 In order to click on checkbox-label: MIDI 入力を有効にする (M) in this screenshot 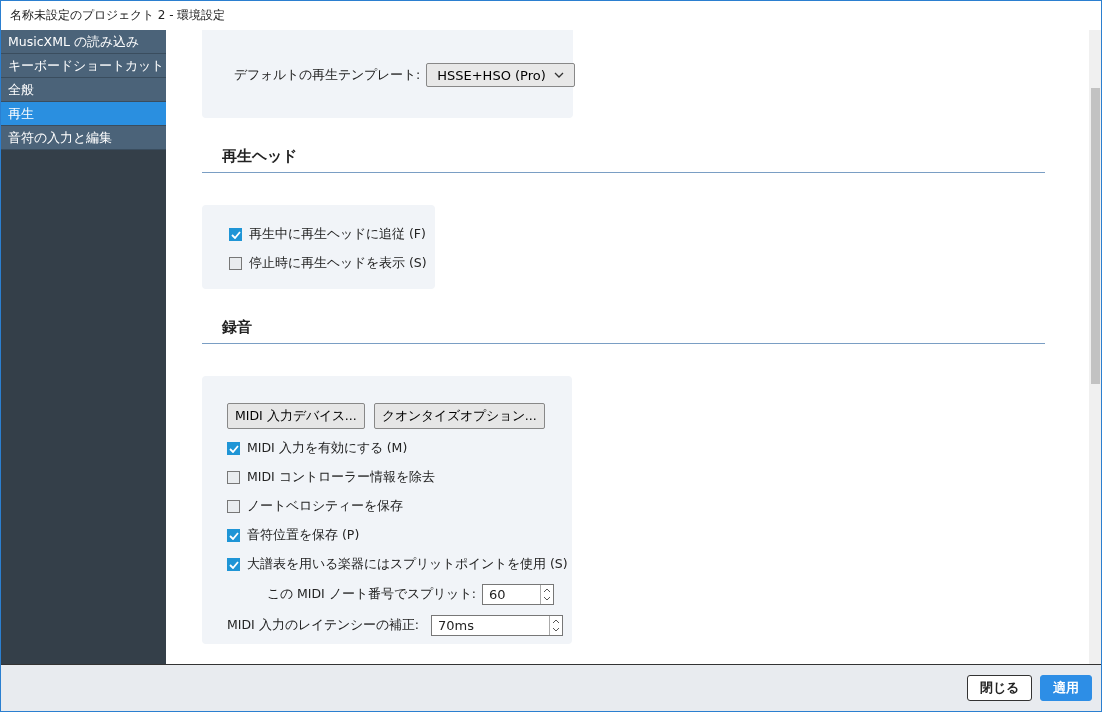, I will do `click(327, 448)`.